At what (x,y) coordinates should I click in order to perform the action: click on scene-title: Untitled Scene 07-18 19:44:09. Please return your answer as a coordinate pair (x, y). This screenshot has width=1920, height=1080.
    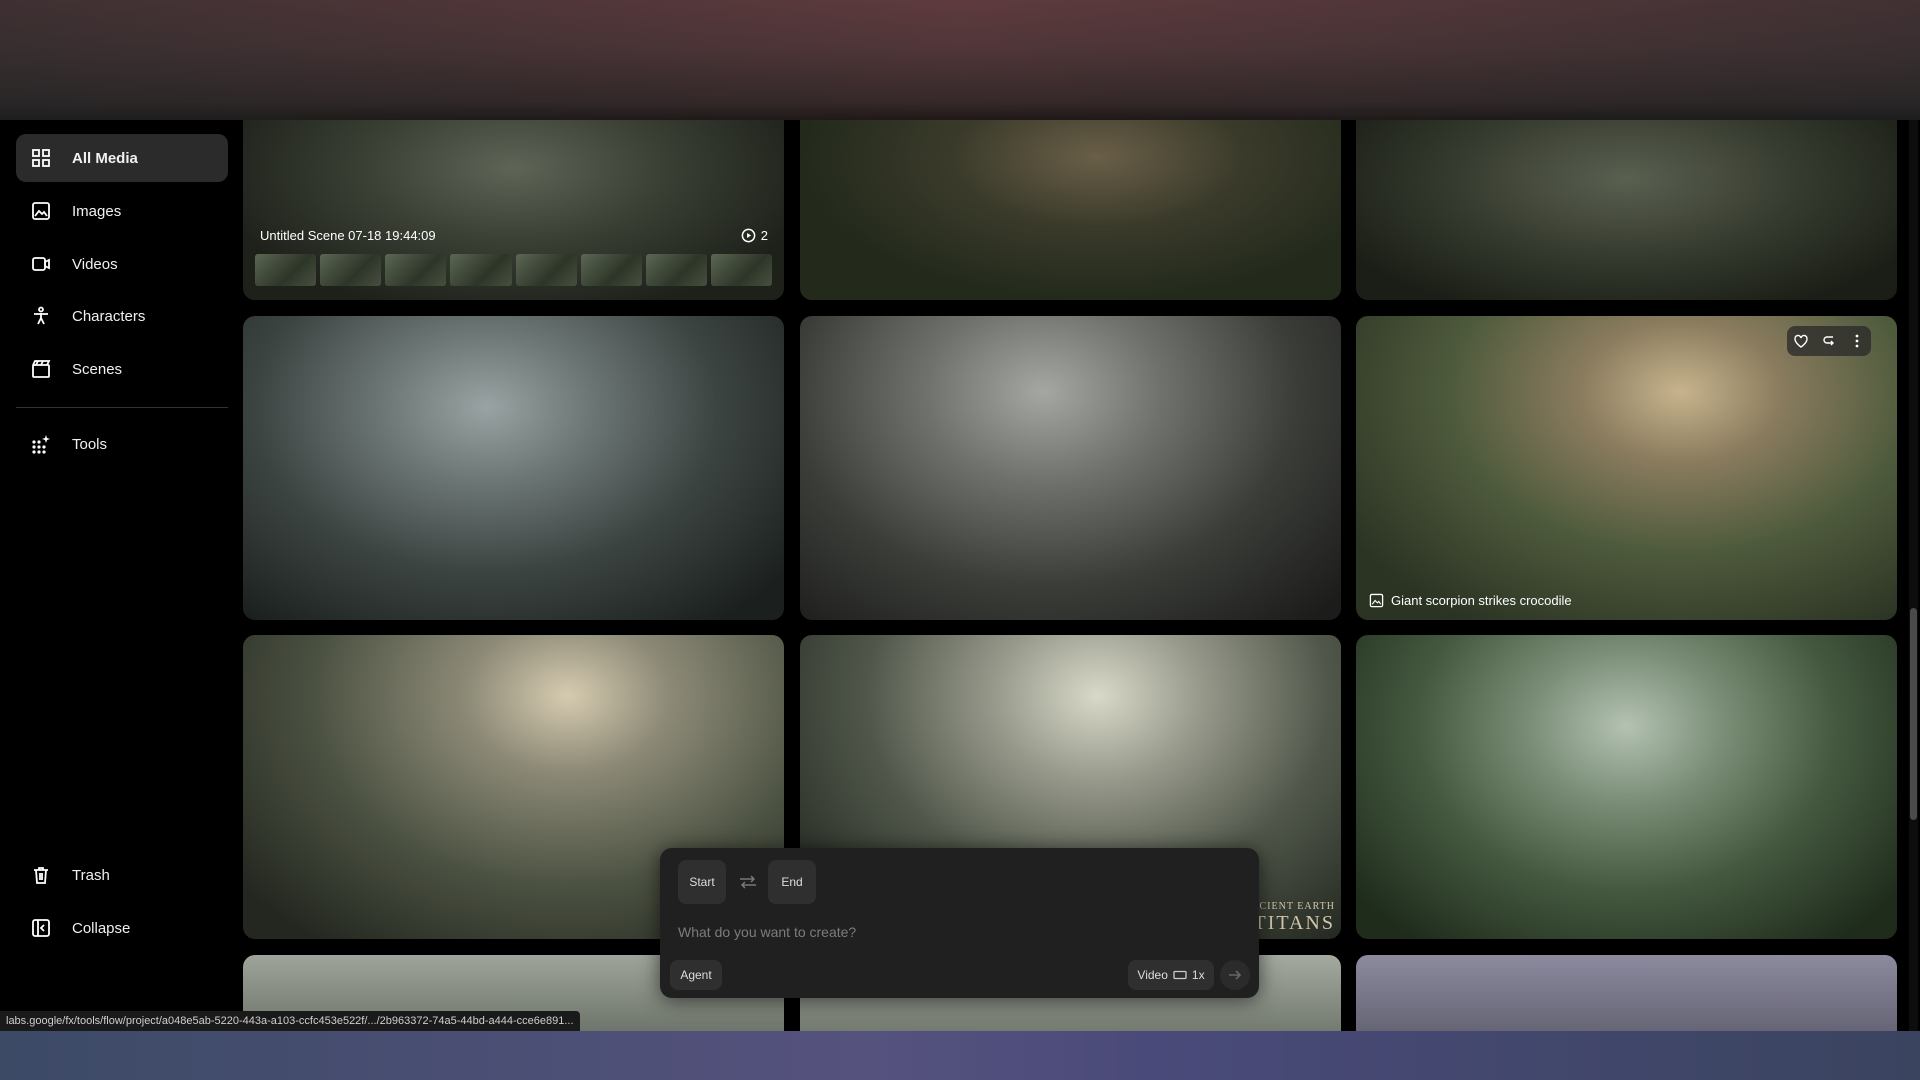
    Looking at the image, I should click on (348, 235).